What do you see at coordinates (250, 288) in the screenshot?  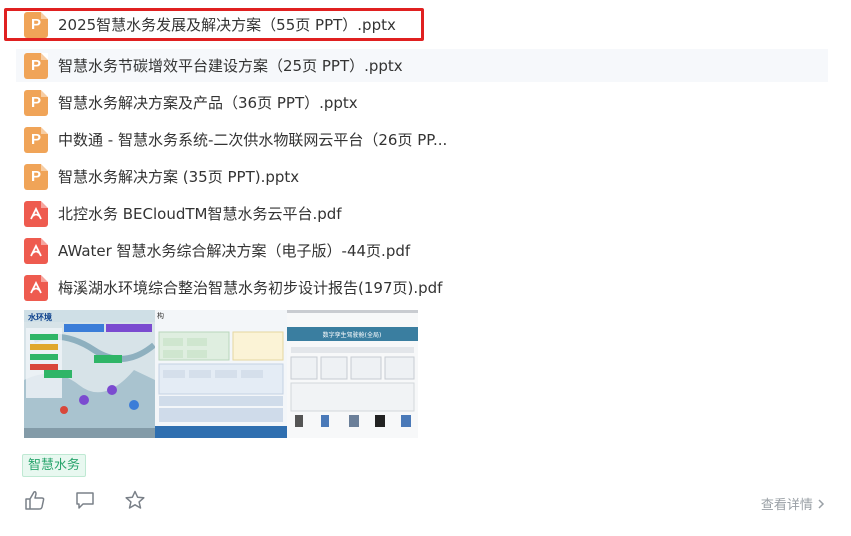 I see `file-name: 梅溪湖水环境综合整治智慧水务初步设计报告(197页).pdf` at bounding box center [250, 288].